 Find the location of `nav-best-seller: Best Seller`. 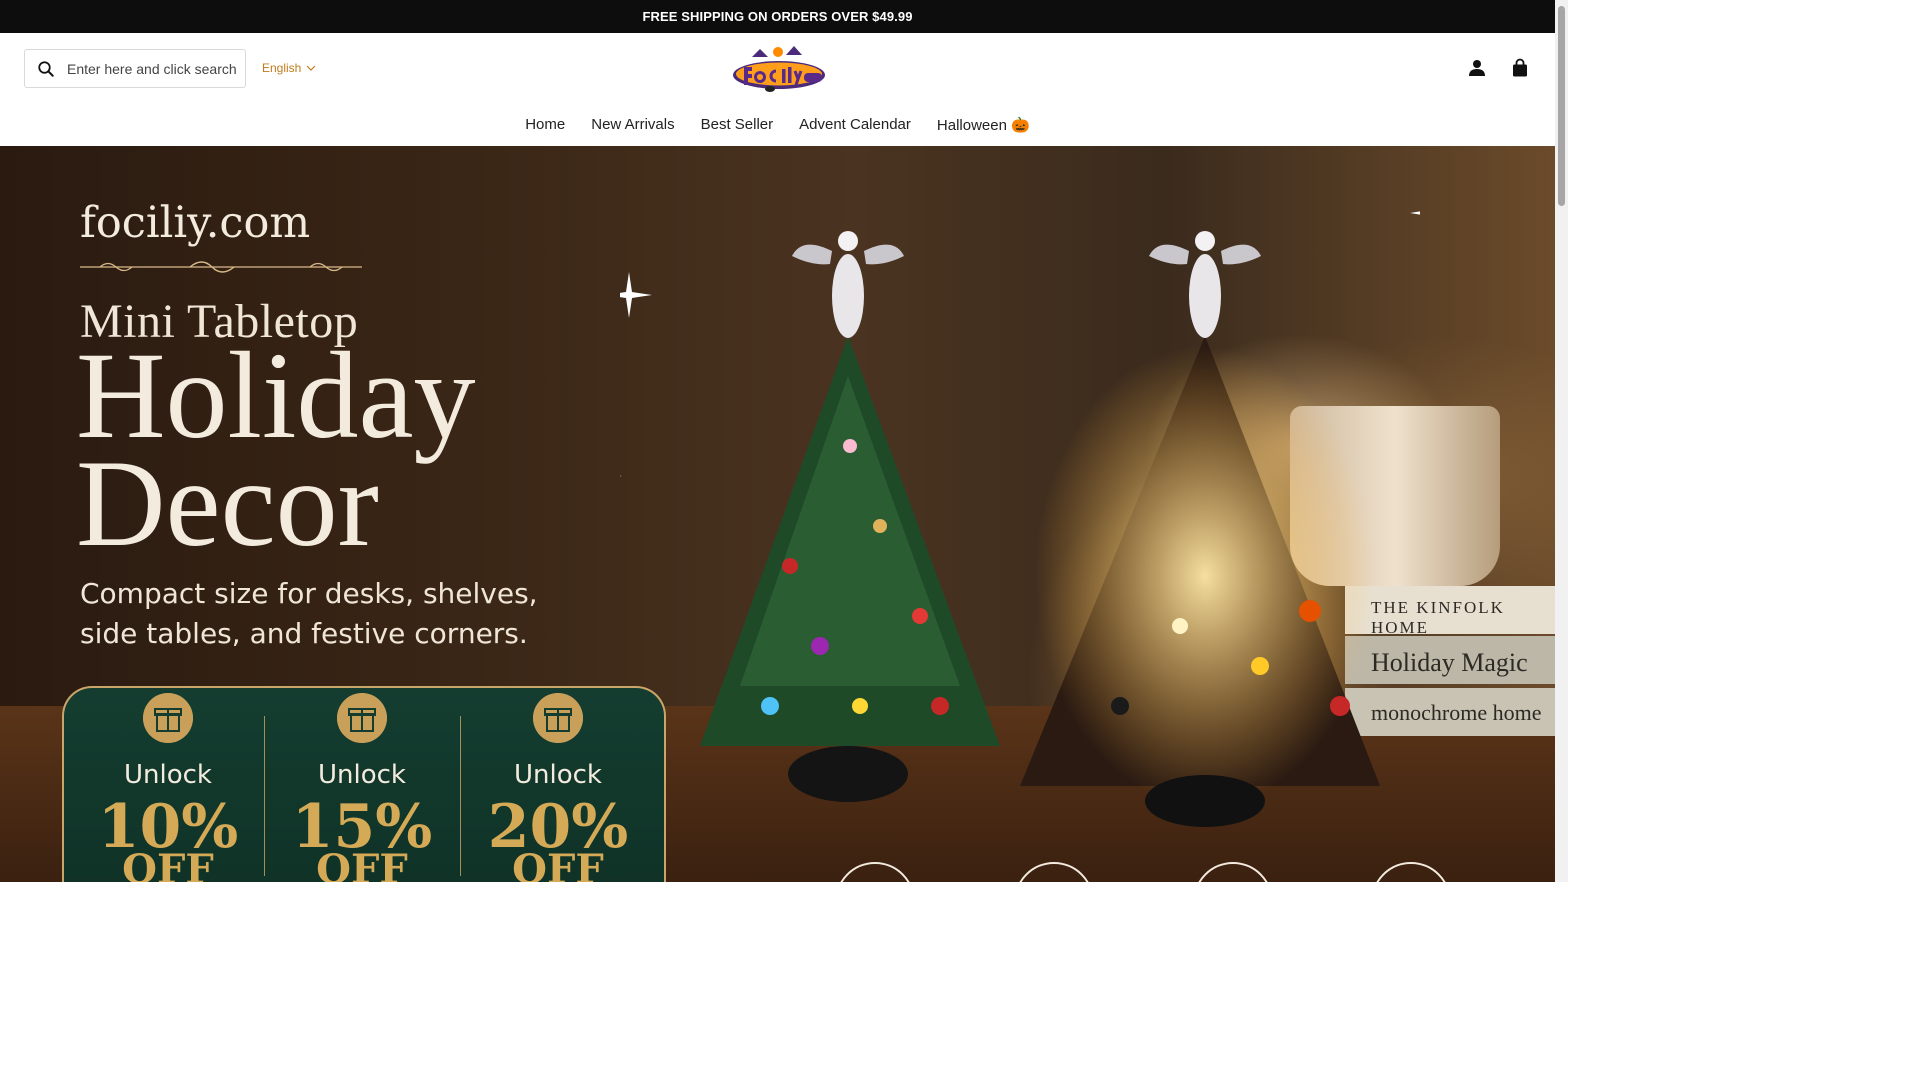

nav-best-seller: Best Seller is located at coordinates (737, 125).